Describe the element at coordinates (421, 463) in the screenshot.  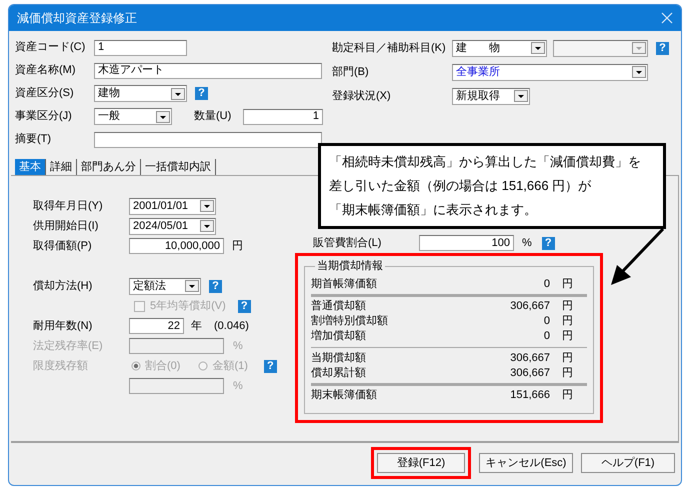
I see `dialog-button: 登録(F12)` at that location.